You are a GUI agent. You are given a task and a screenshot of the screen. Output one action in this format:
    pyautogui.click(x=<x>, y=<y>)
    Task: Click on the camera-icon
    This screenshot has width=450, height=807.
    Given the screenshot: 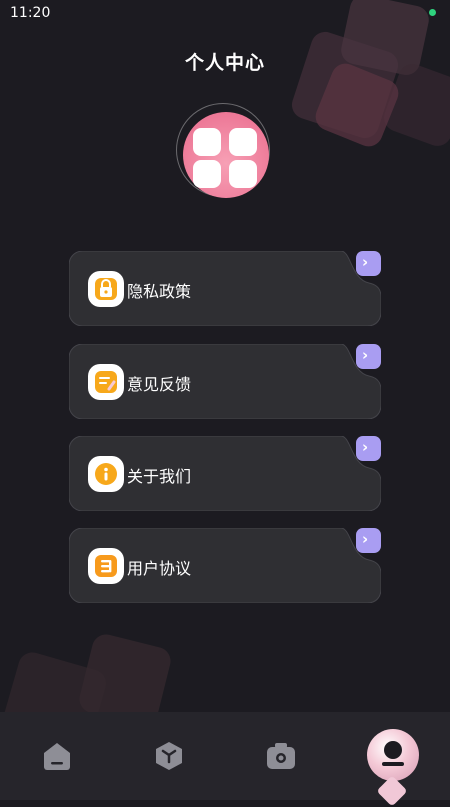 What is the action you would take?
    pyautogui.click(x=281, y=756)
    